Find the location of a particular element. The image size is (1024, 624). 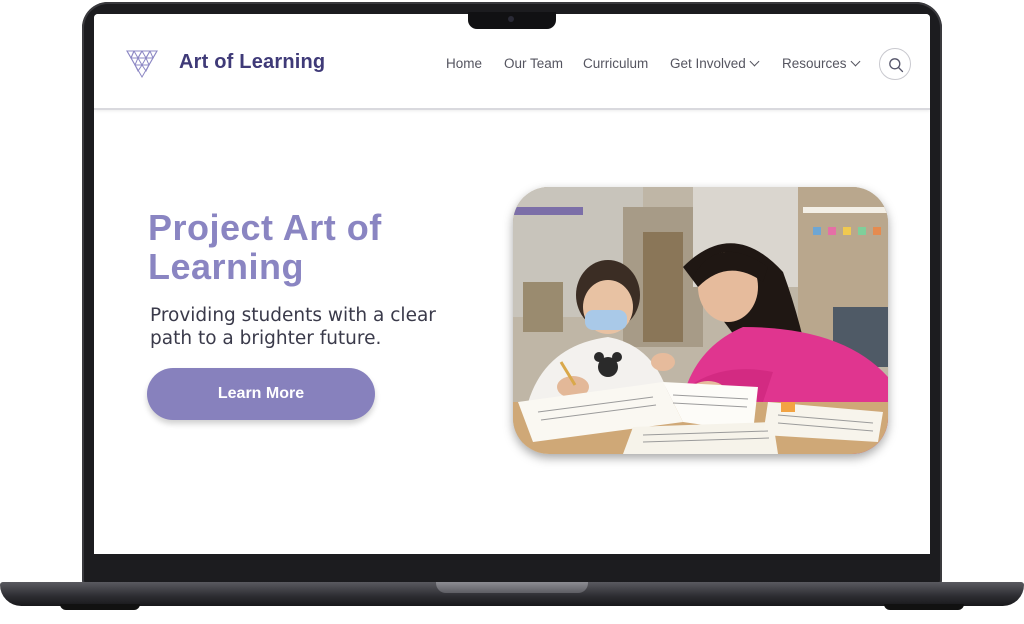

nav-our-team: Our Team is located at coordinates (533, 63).